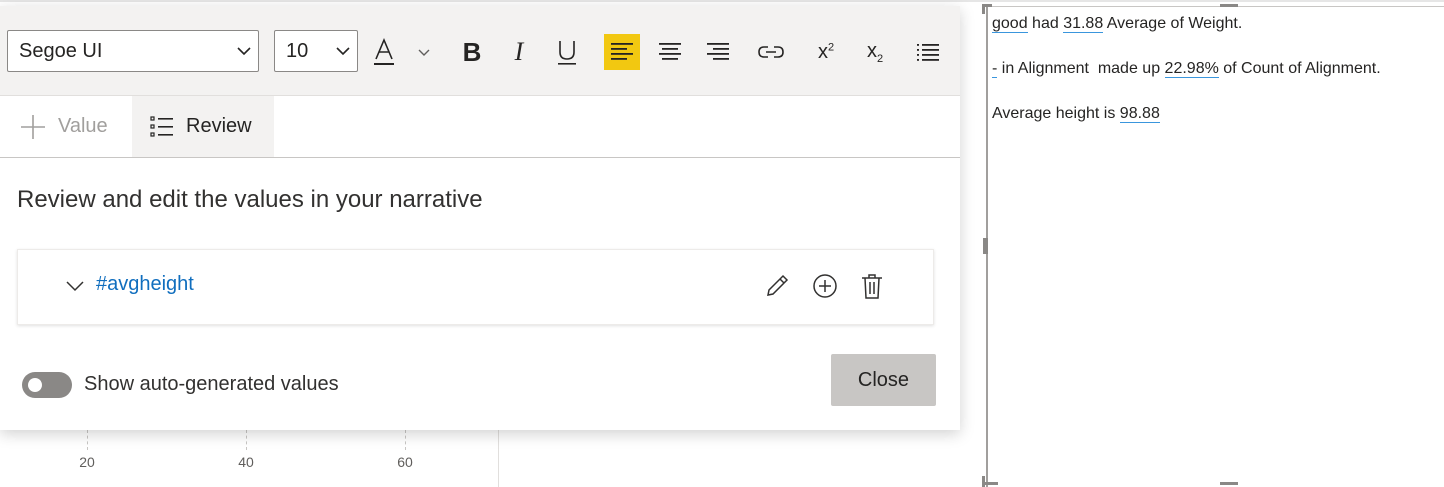 This screenshot has width=1444, height=487. I want to click on align-center-icon, so click(670, 51).